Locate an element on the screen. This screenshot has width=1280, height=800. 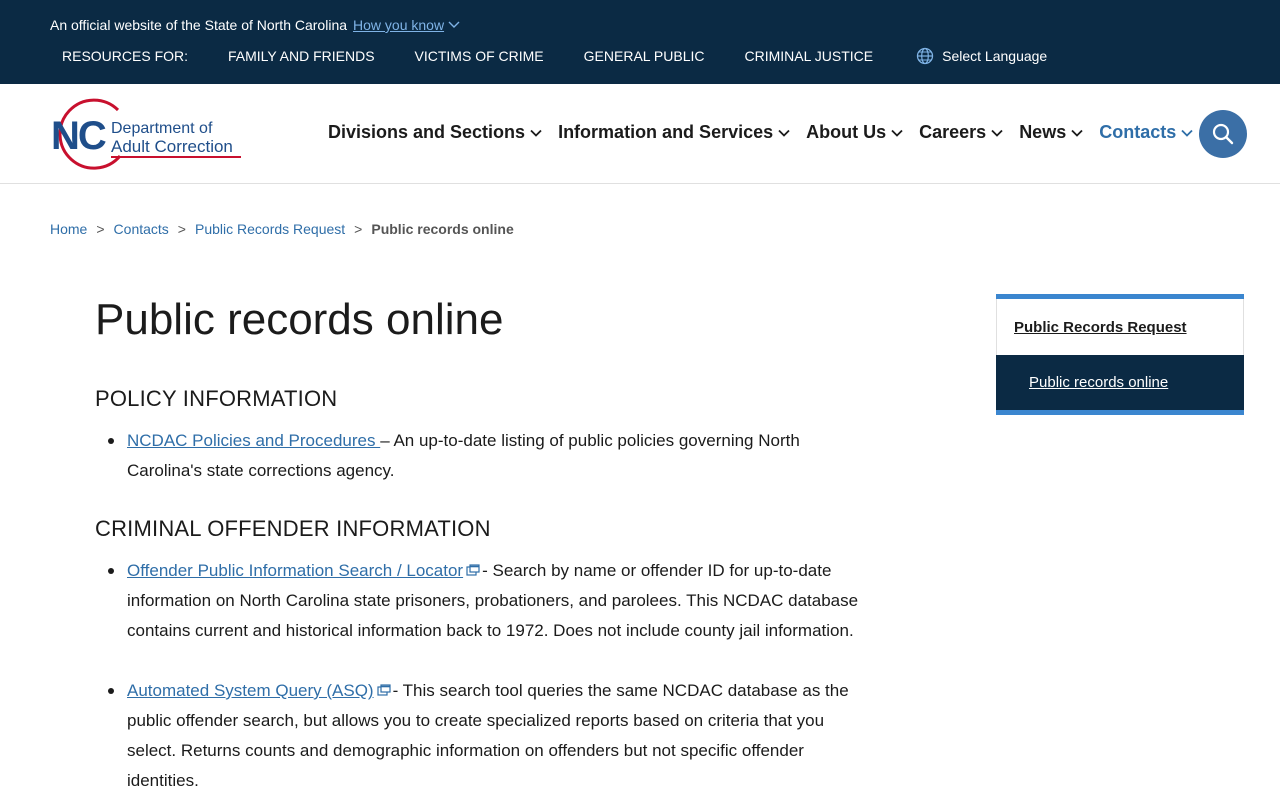
nav-divisions-and-sections: Divisions and Sections is located at coordinates (435, 132).